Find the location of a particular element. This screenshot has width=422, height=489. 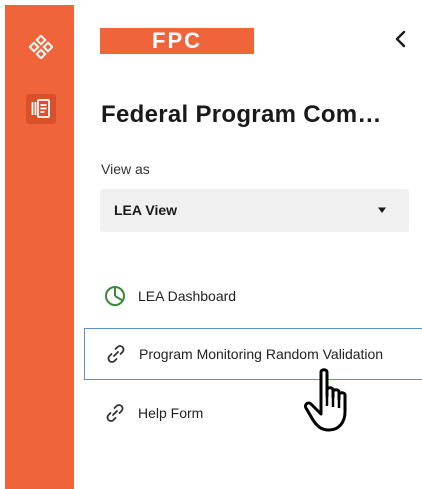

chevron-left-icon is located at coordinates (400, 39).